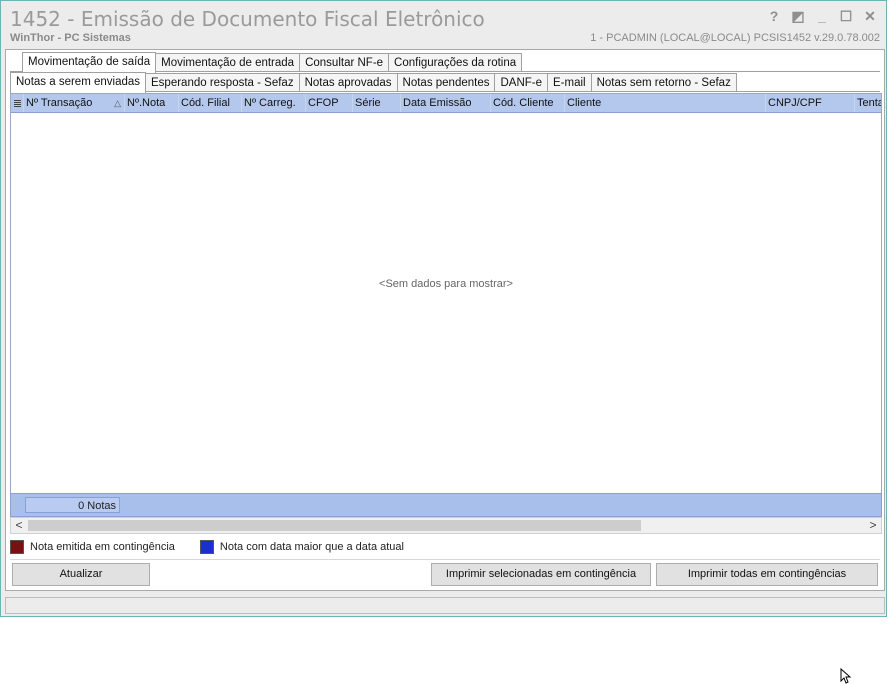 The image size is (889, 684). Describe the element at coordinates (206, 547) in the screenshot. I see `legend-swatch-blue` at that location.